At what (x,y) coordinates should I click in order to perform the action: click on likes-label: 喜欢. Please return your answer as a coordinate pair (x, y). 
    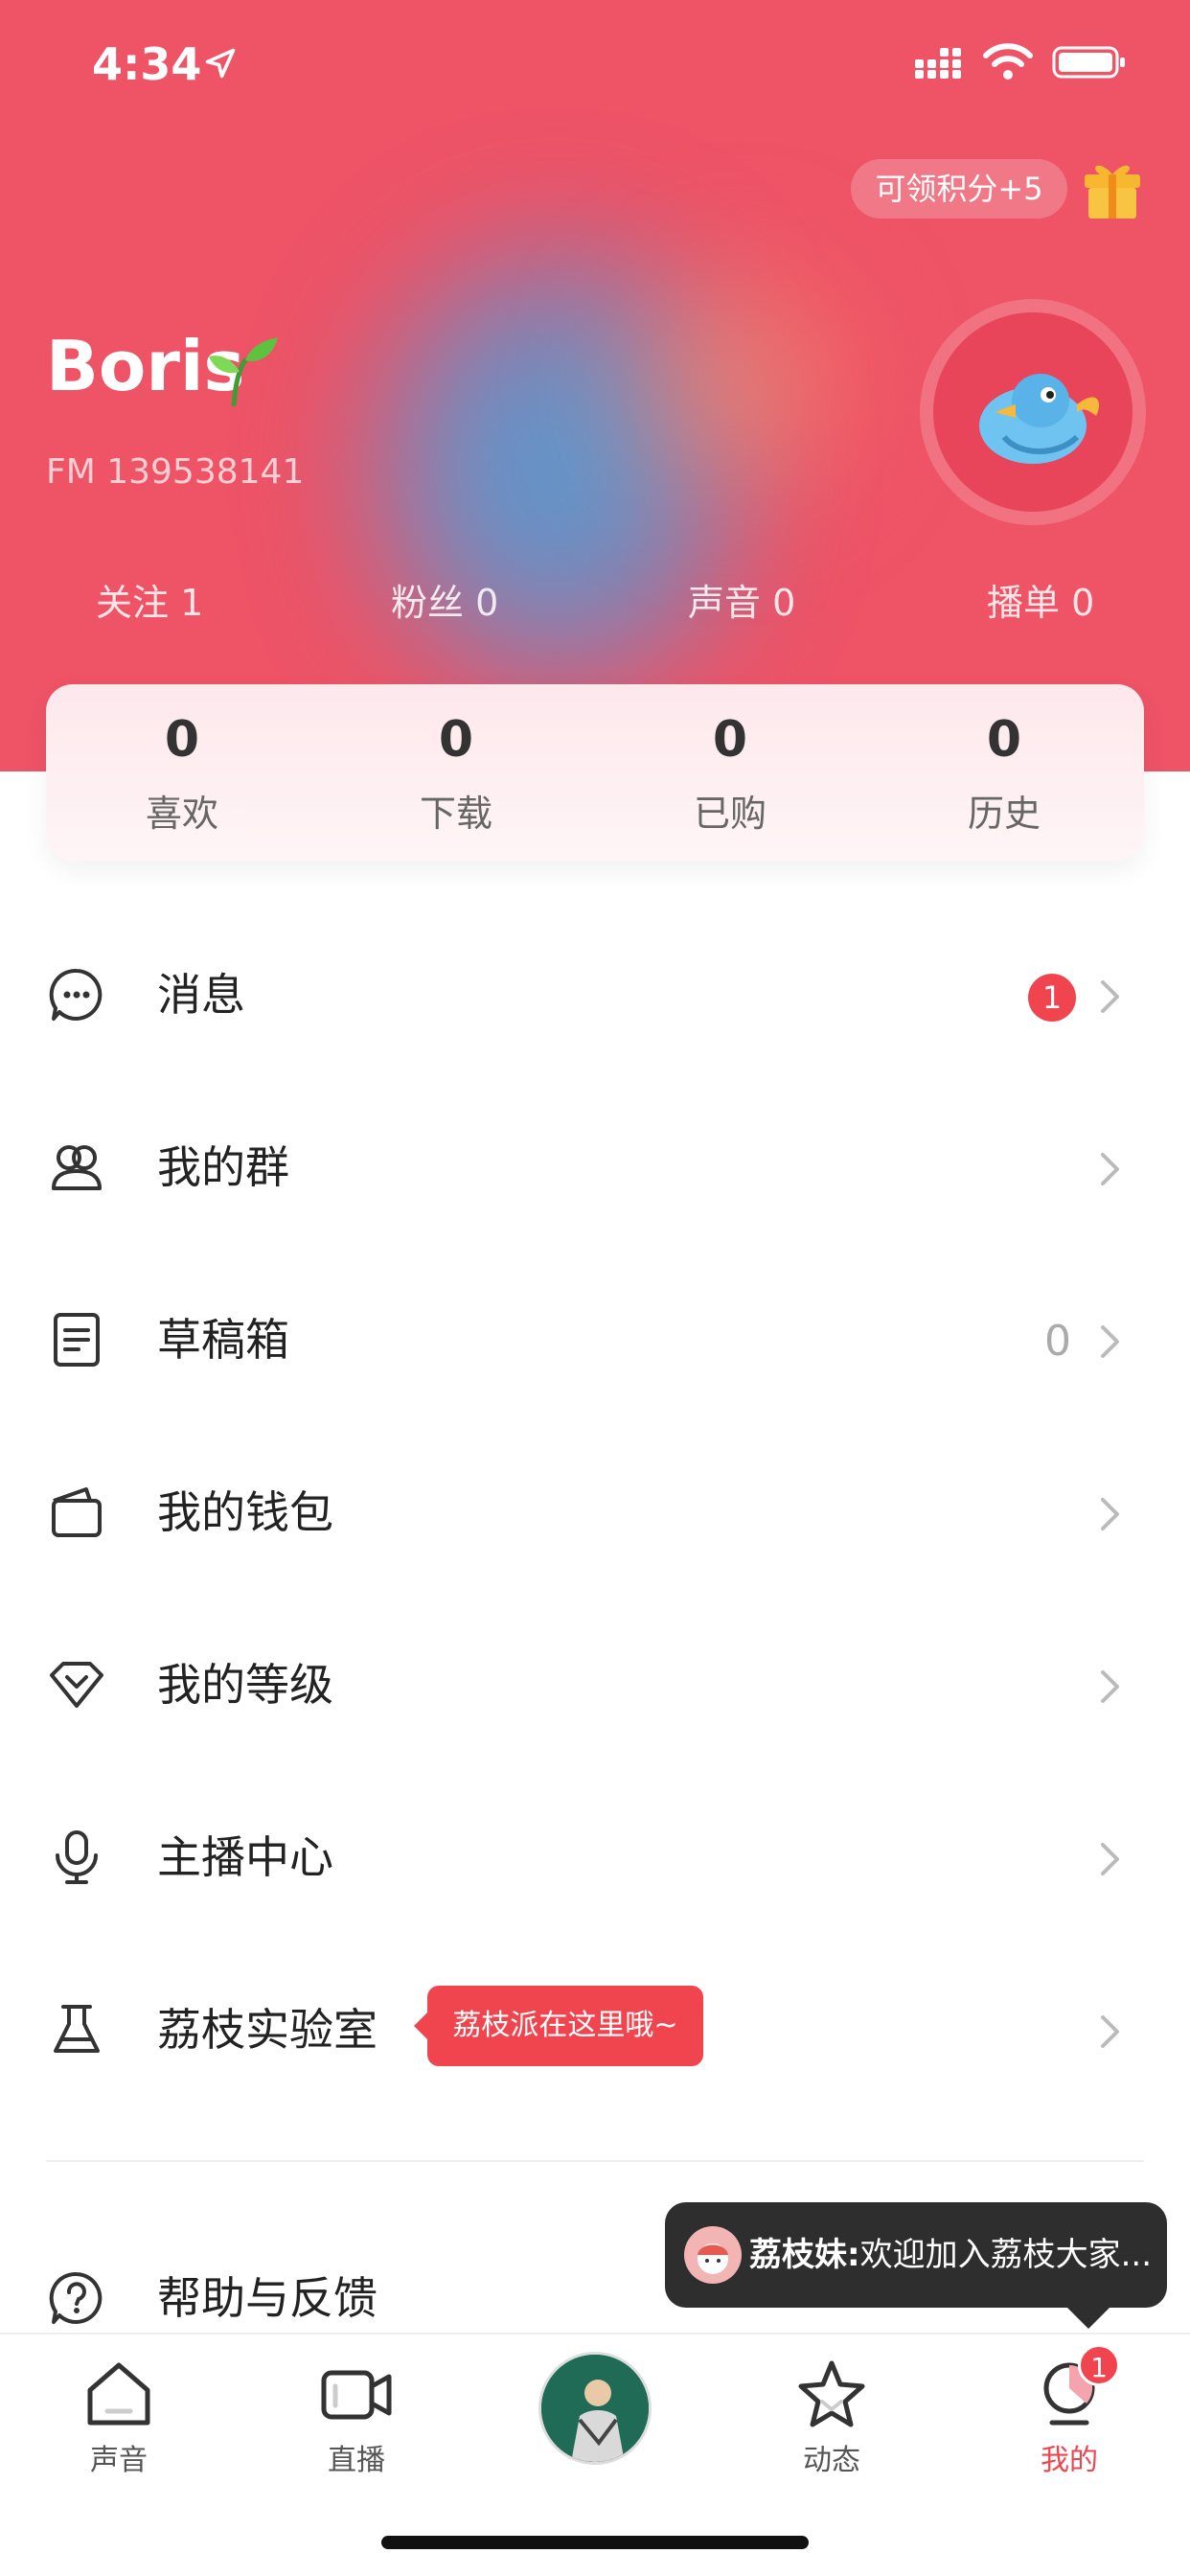
    Looking at the image, I should click on (182, 814).